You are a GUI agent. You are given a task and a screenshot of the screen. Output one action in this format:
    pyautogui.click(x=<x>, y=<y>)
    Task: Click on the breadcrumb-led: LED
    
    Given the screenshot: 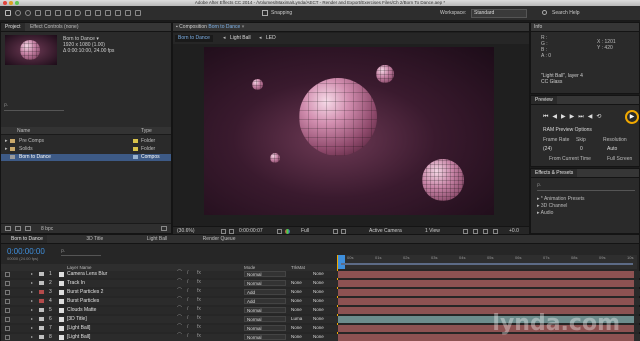 What is the action you would take?
    pyautogui.click(x=271, y=38)
    